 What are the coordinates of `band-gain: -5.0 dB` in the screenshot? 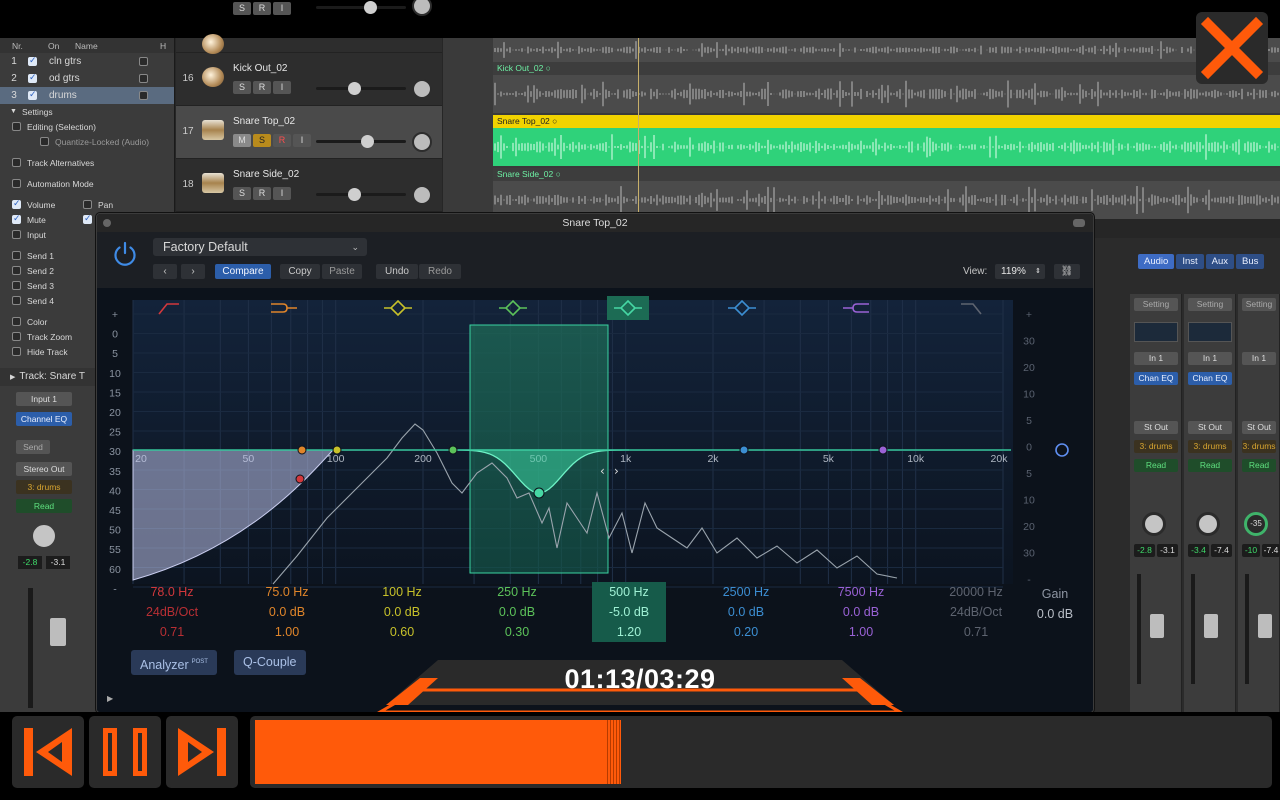 It's located at (629, 612).